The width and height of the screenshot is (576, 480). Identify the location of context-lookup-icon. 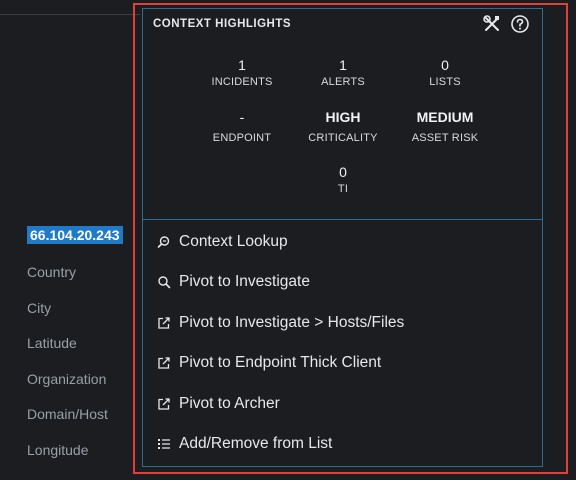
(164, 242).